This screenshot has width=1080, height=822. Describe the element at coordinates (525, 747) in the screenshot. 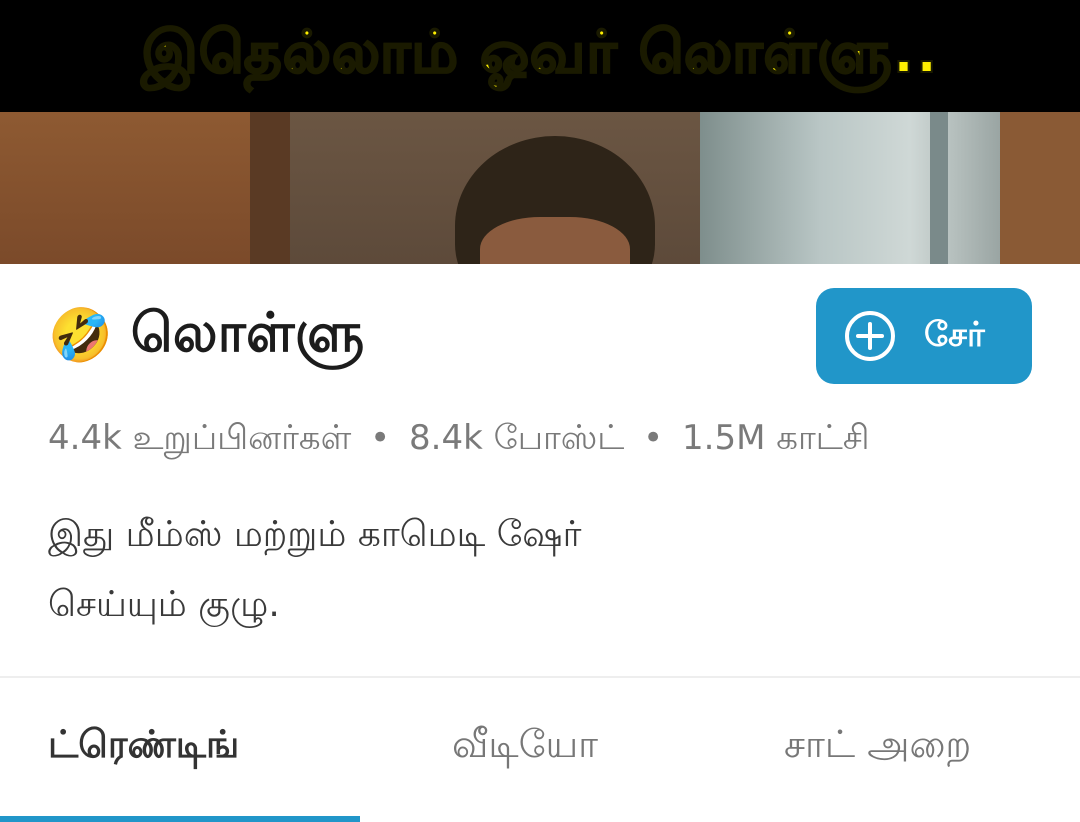

I see `tab-videos: வீடியோ` at that location.